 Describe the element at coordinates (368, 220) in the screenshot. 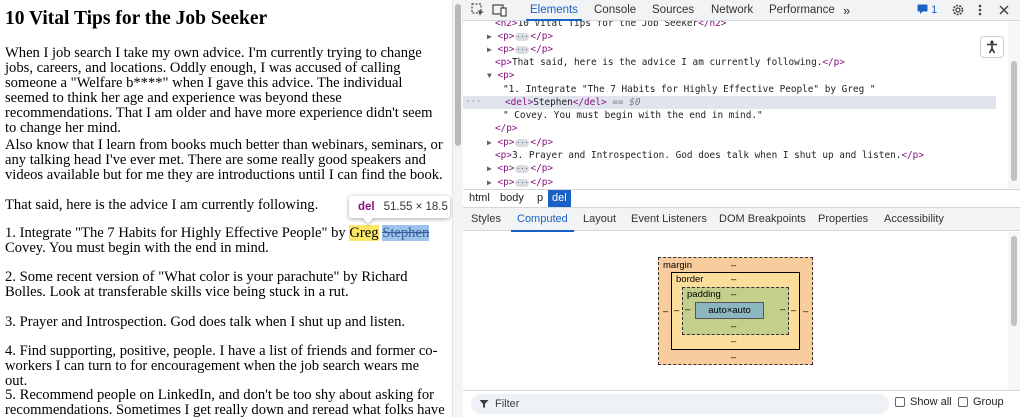

I see `tooltip-arrow` at that location.